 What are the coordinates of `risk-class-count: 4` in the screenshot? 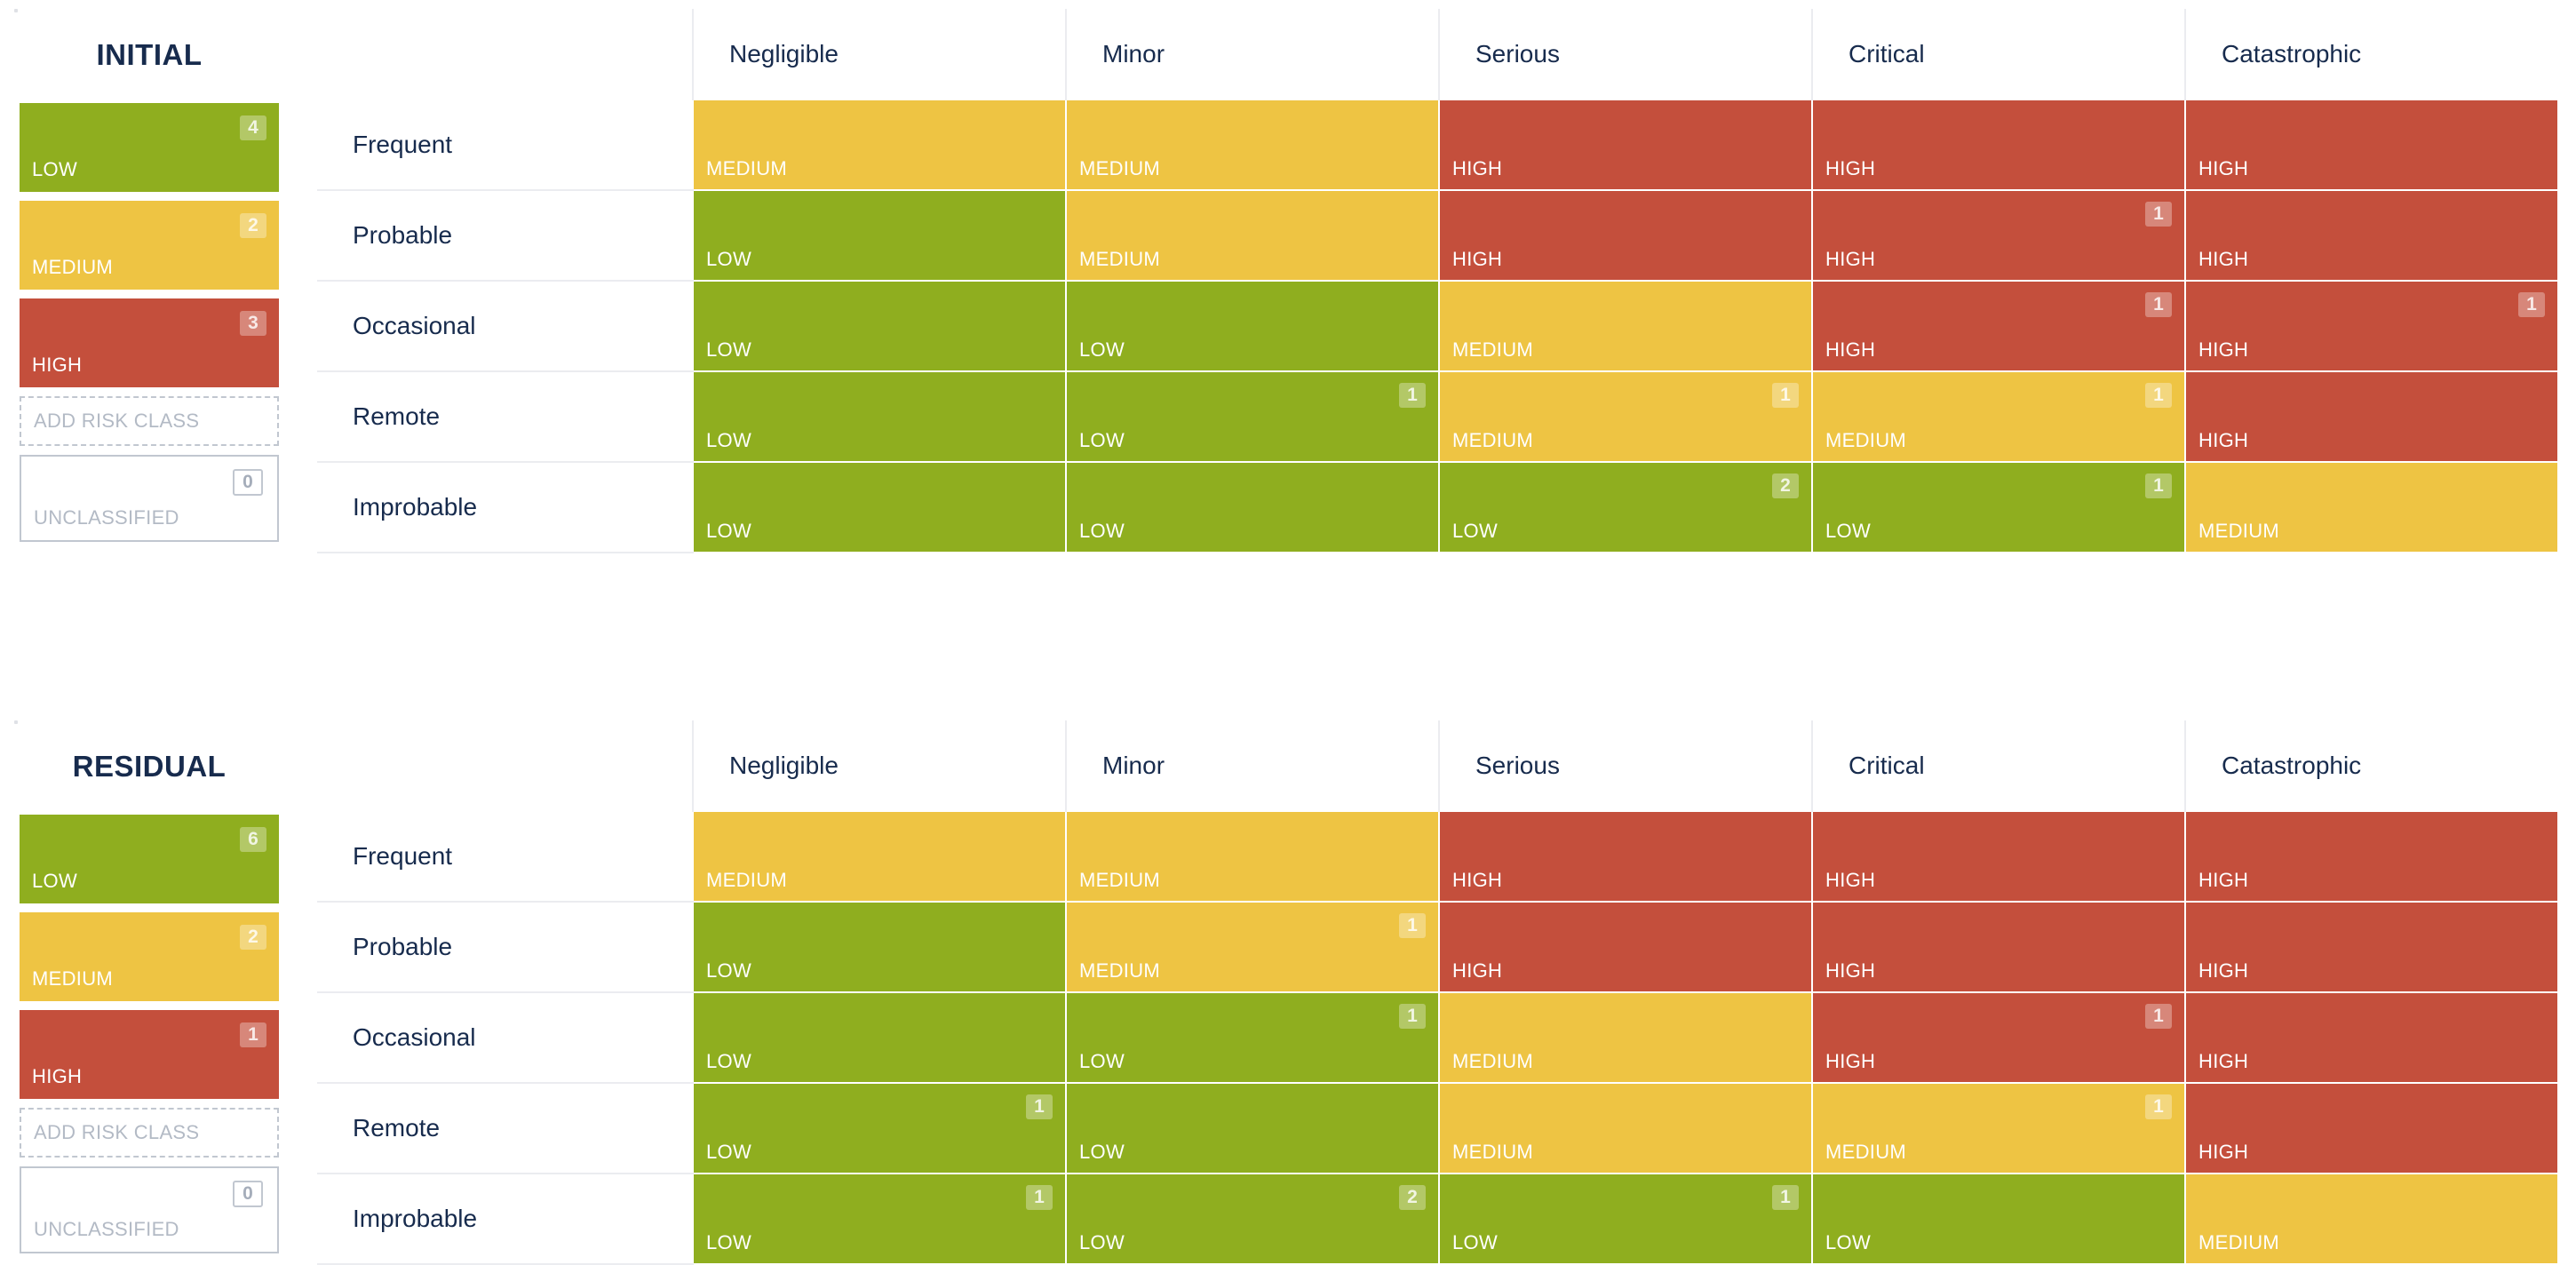 It's located at (253, 127).